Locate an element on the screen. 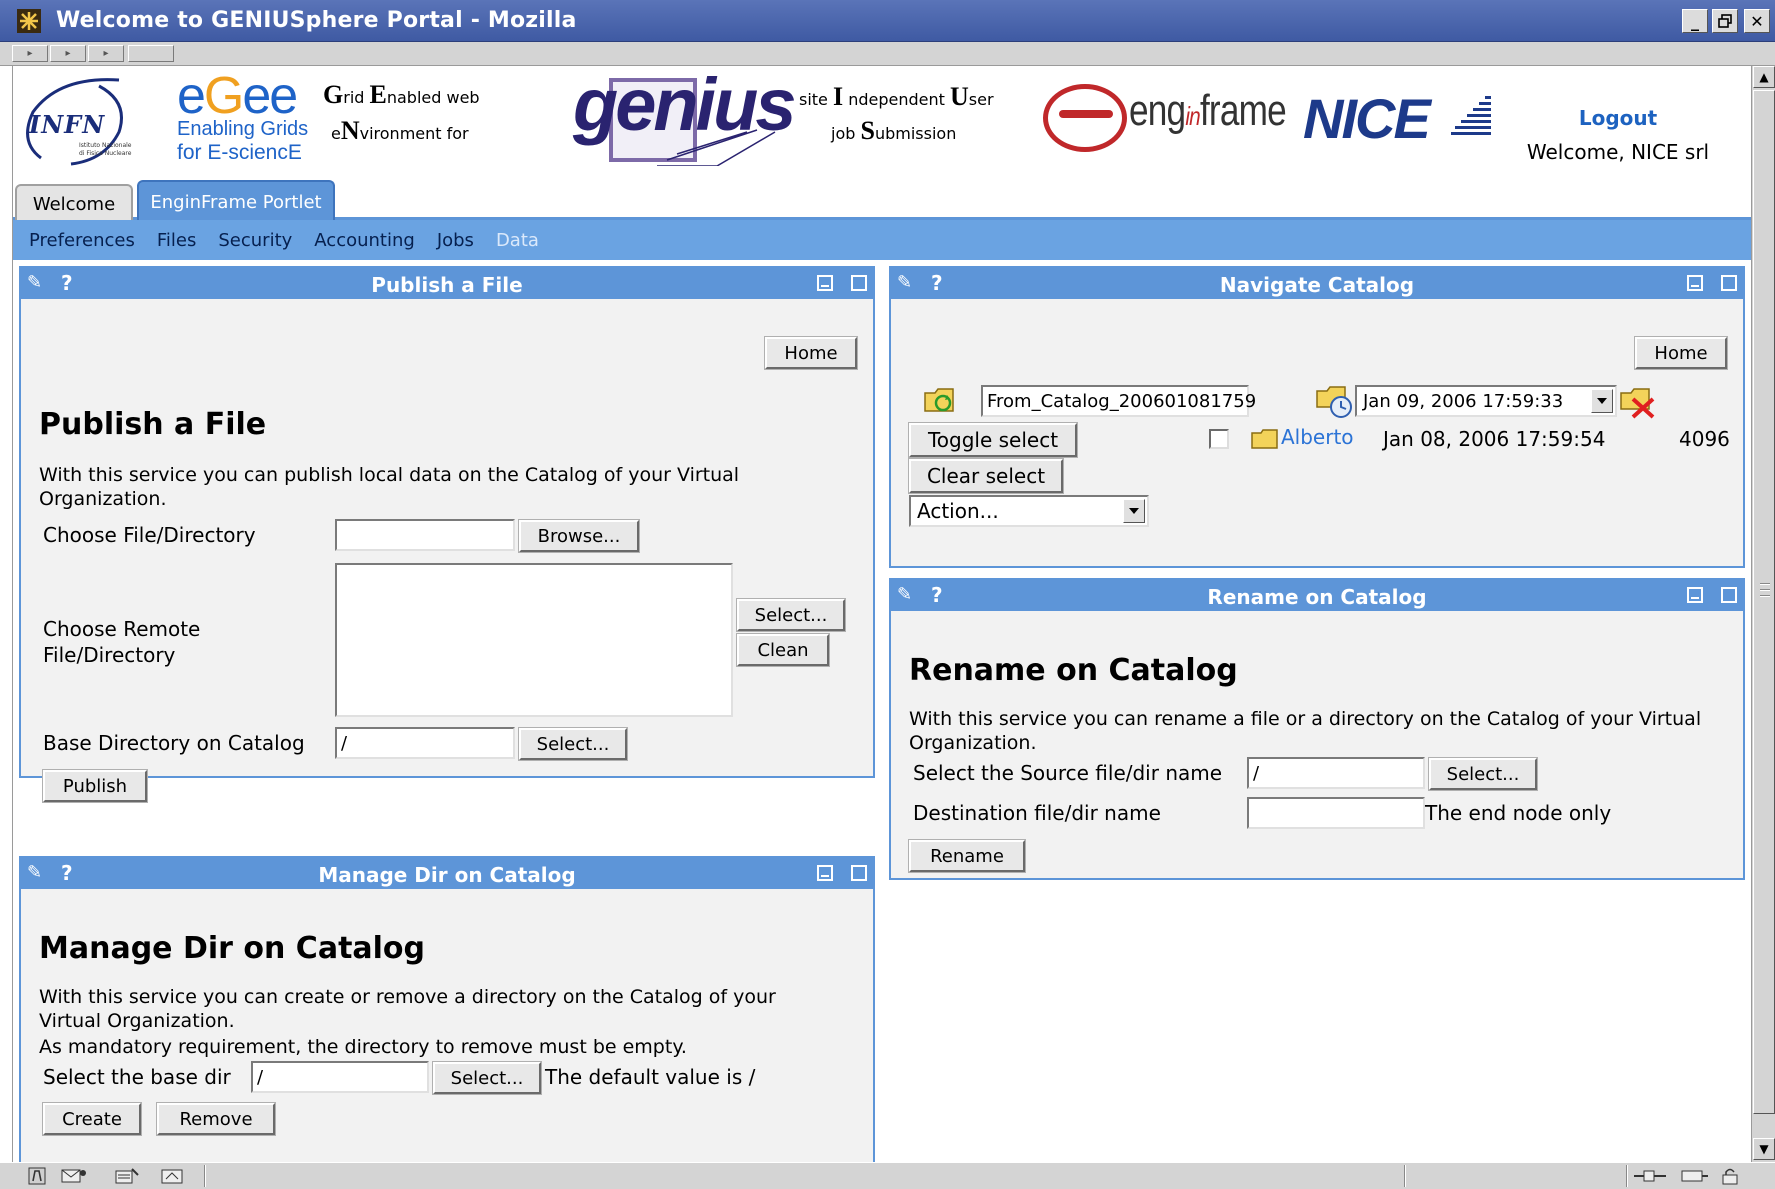 This screenshot has height=1189, width=1775. base-dir-label: Select the base dir is located at coordinates (137, 1077).